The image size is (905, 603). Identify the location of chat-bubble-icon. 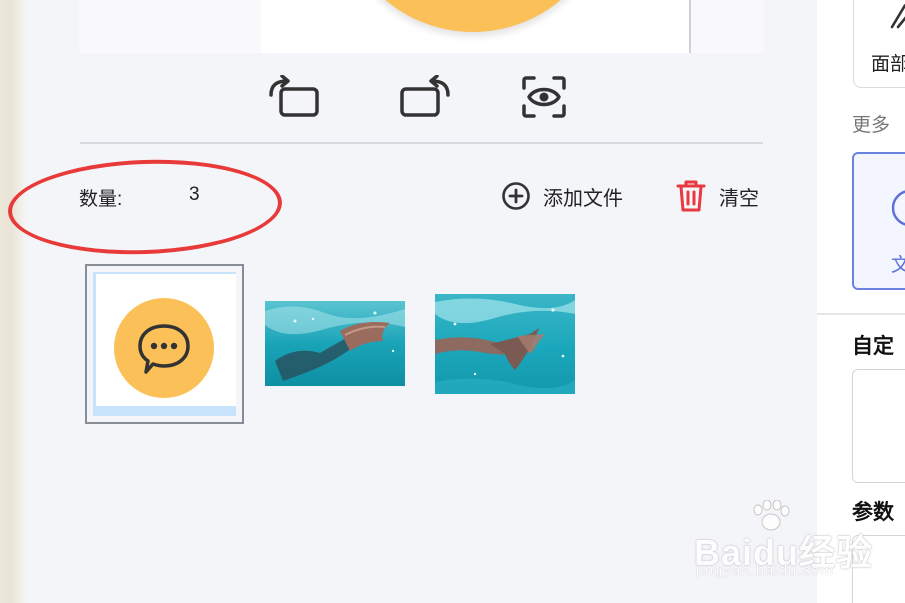
(164, 348).